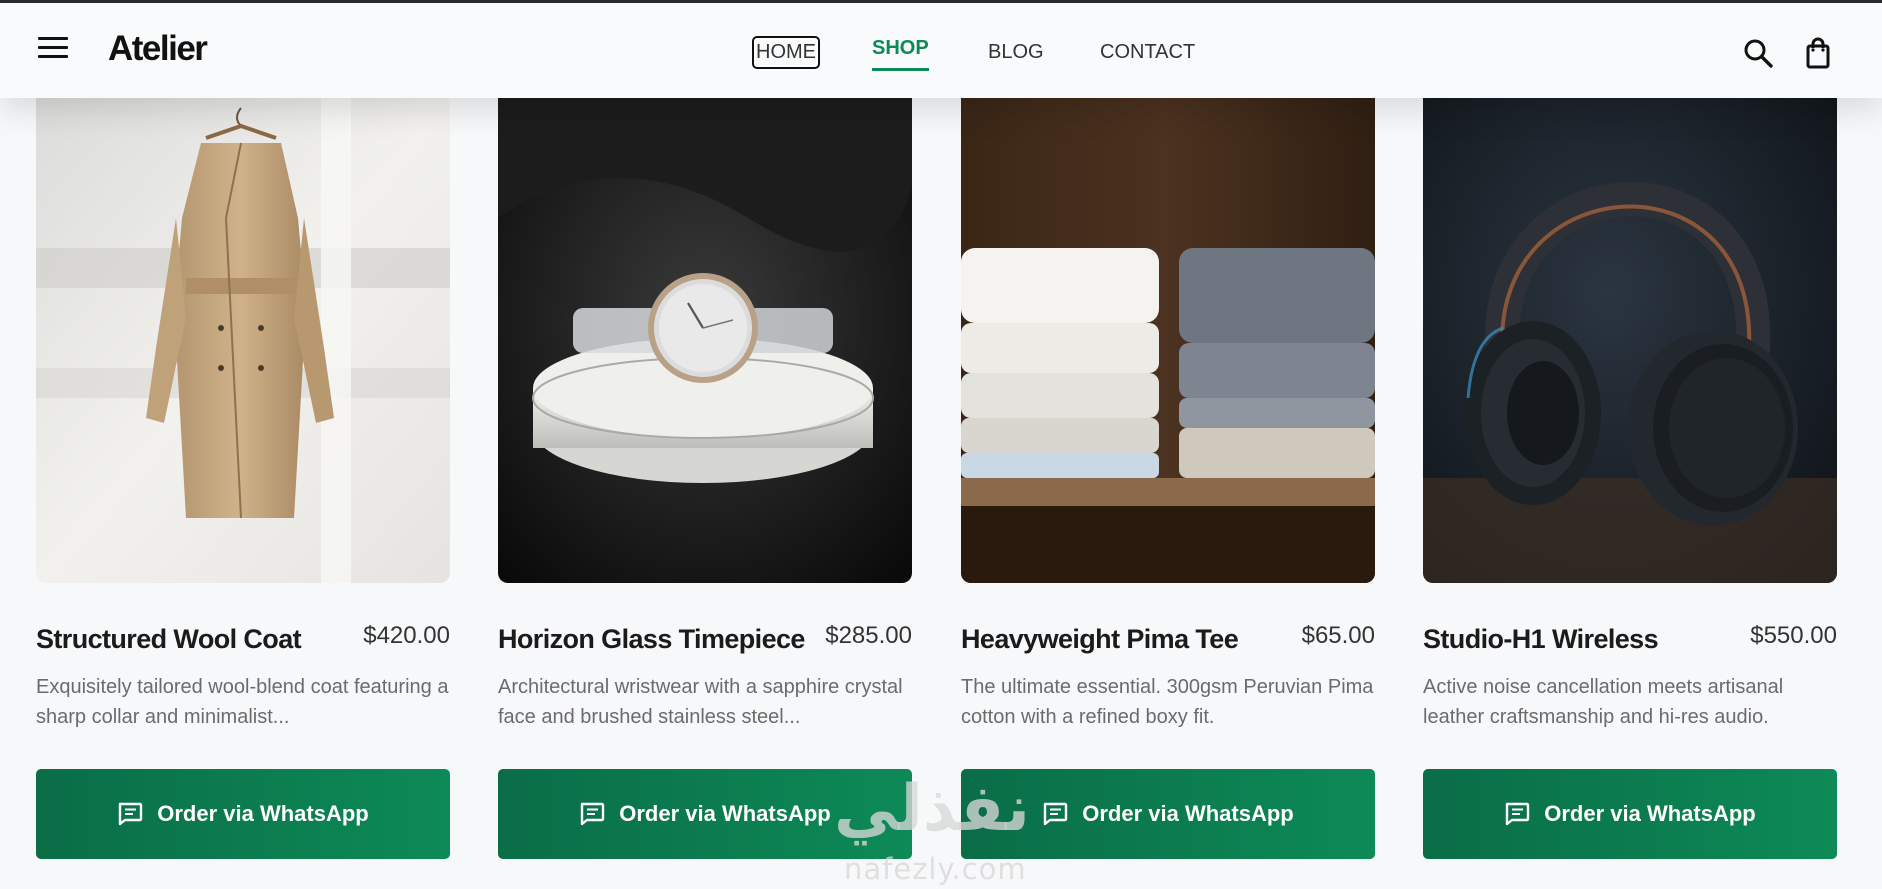  What do you see at coordinates (1793, 635) in the screenshot?
I see `product-price: $550.00` at bounding box center [1793, 635].